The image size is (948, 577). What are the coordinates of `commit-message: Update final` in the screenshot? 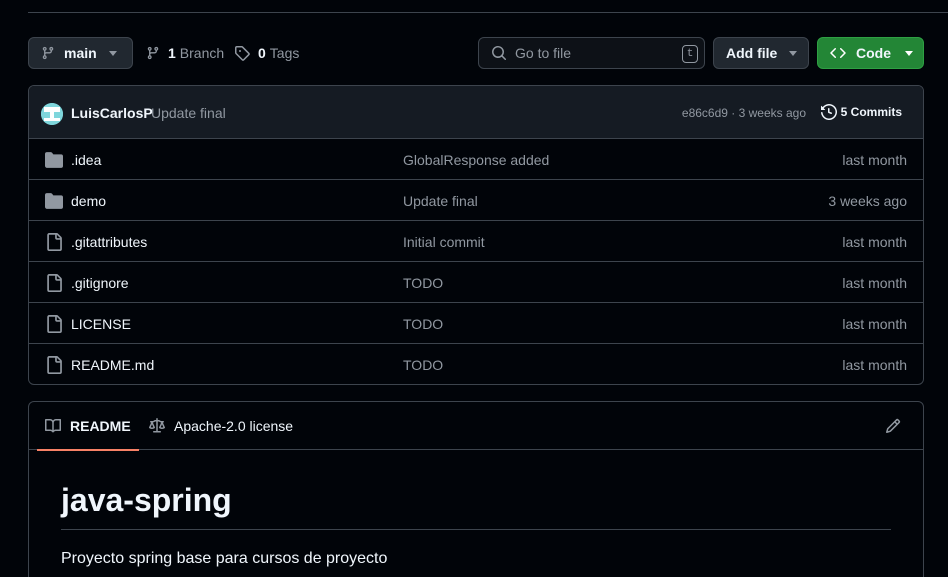 It's located at (188, 113).